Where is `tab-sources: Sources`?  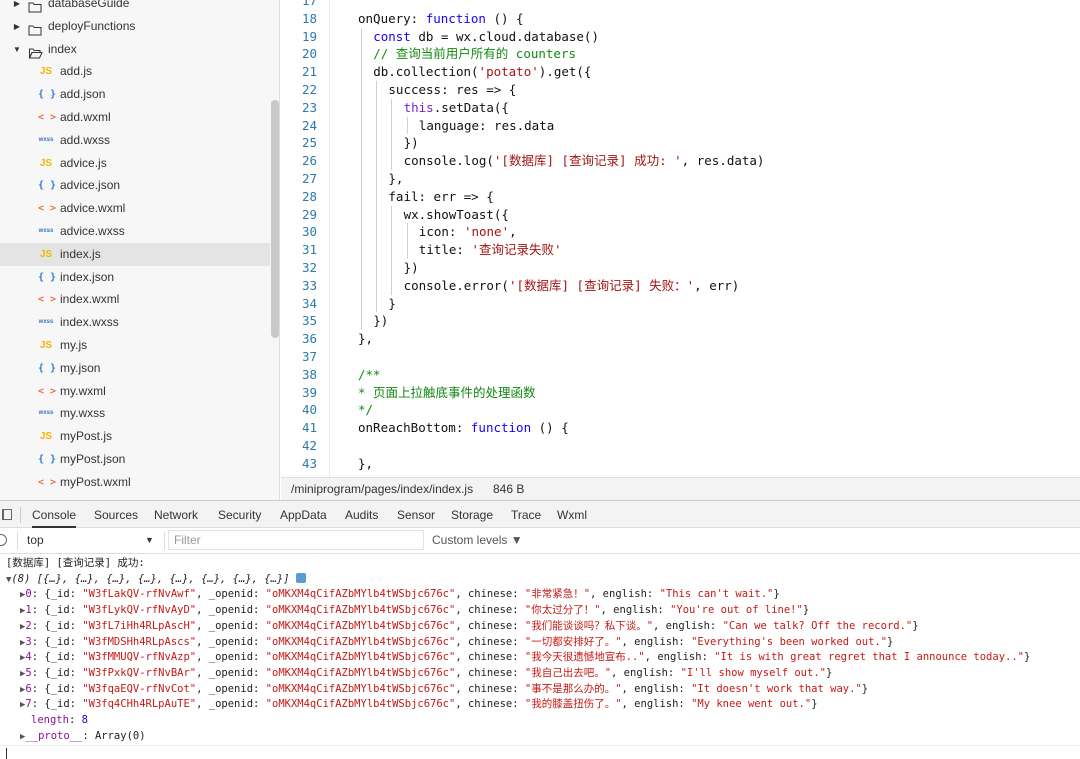 tab-sources: Sources is located at coordinates (116, 514).